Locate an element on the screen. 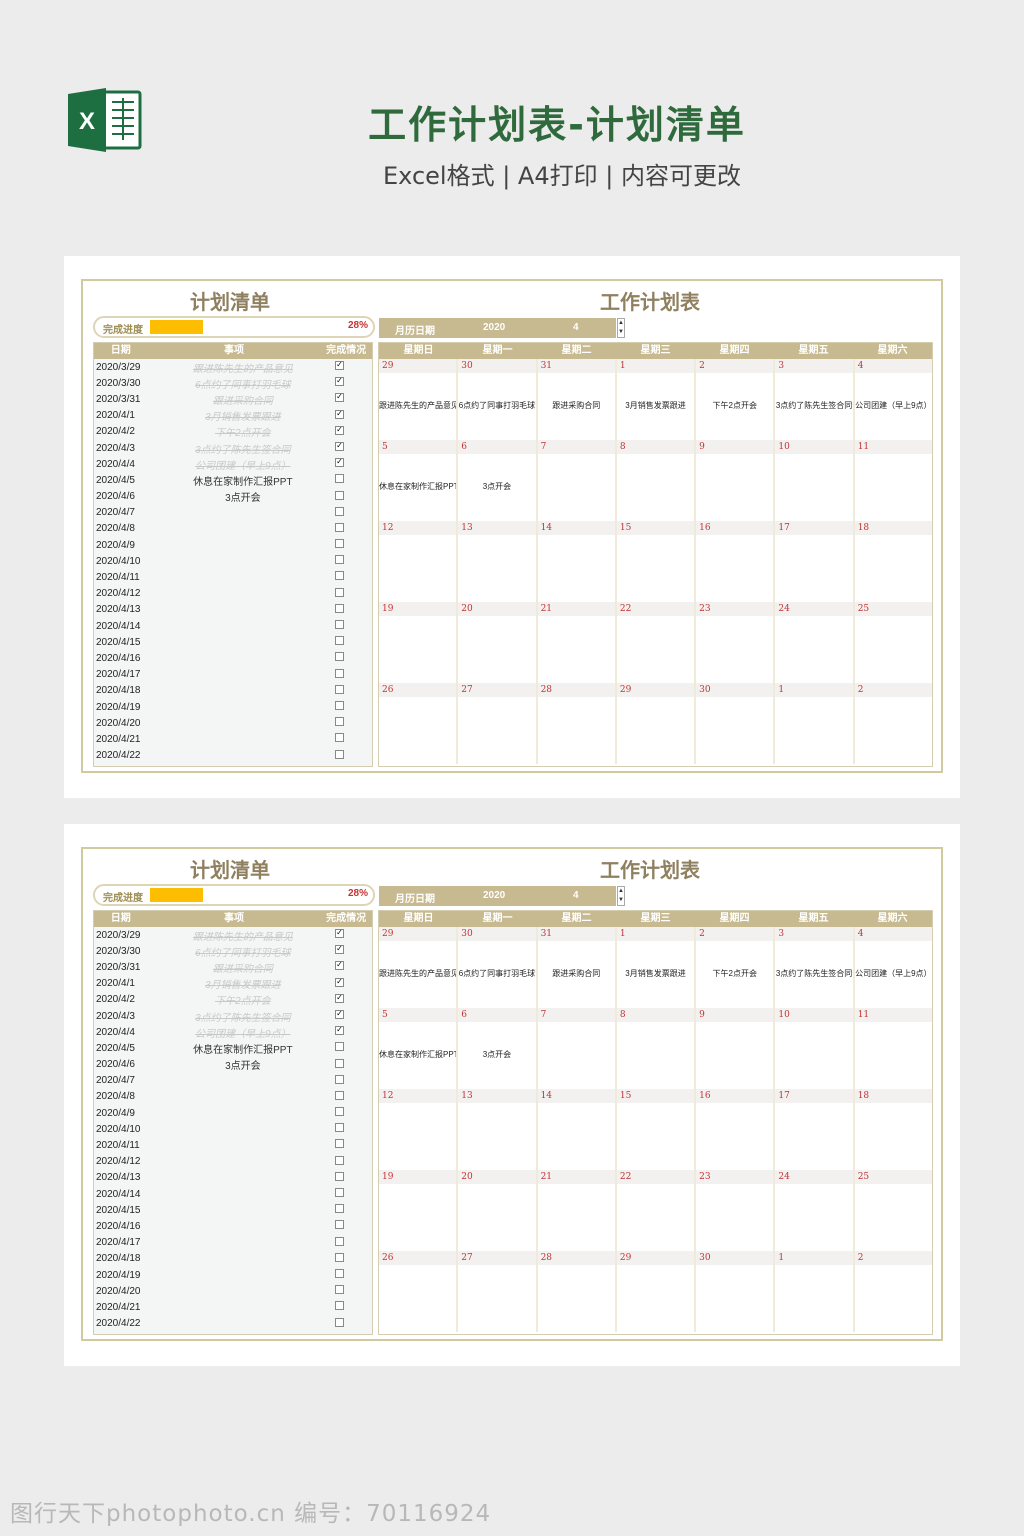  spin-down-icon: ▼ is located at coordinates (621, 900).